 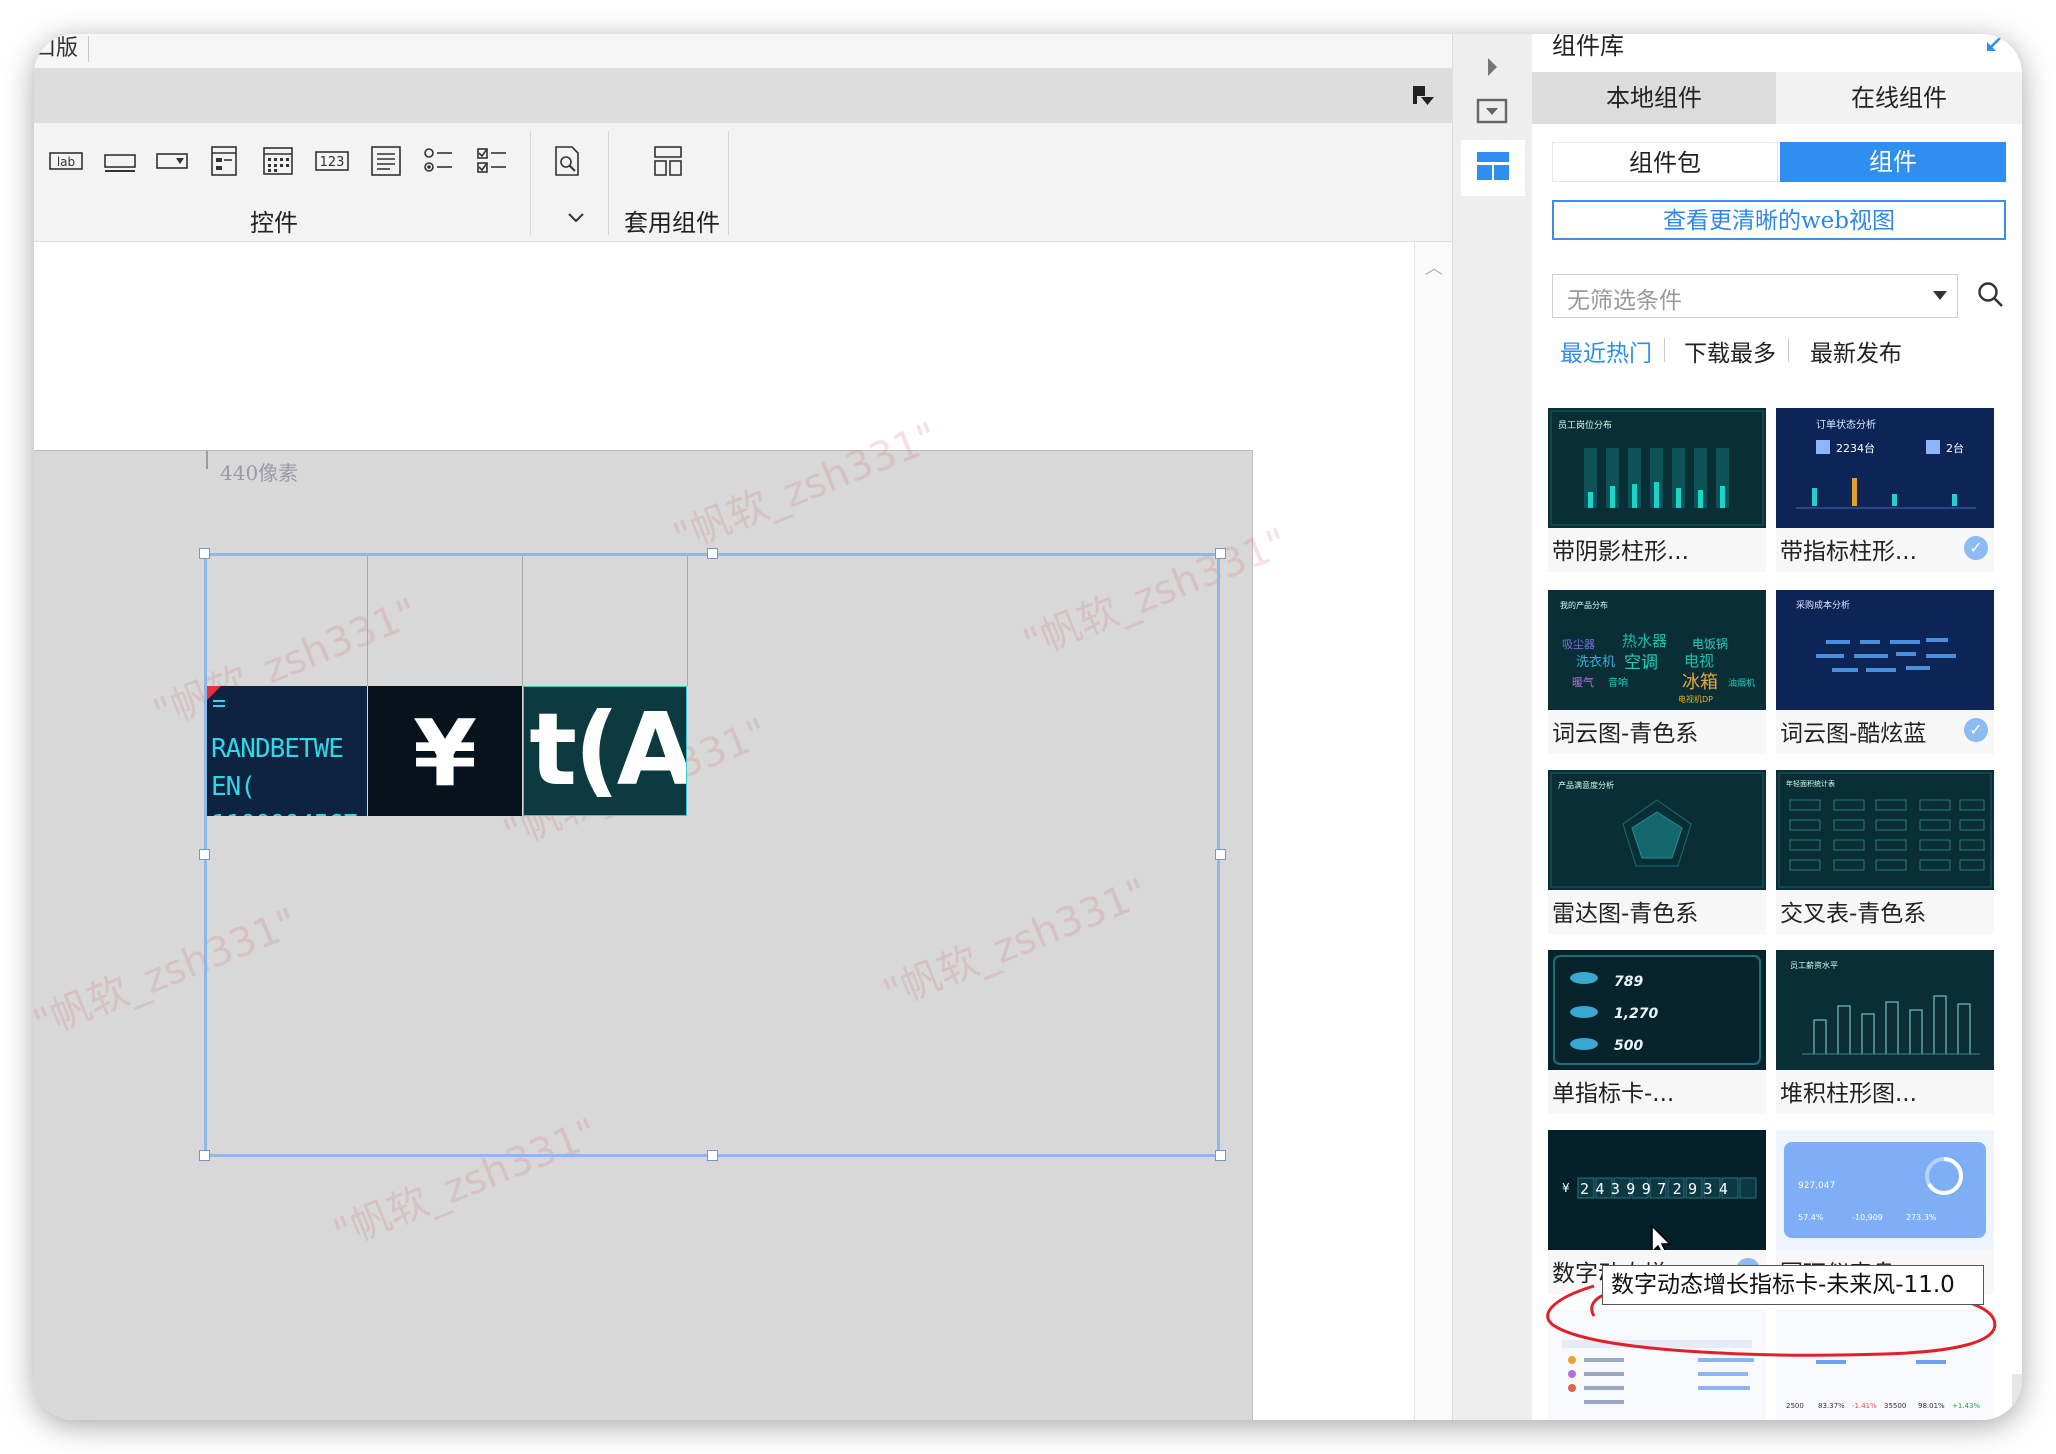 What do you see at coordinates (278, 161) in the screenshot?
I see `date-tool-icon` at bounding box center [278, 161].